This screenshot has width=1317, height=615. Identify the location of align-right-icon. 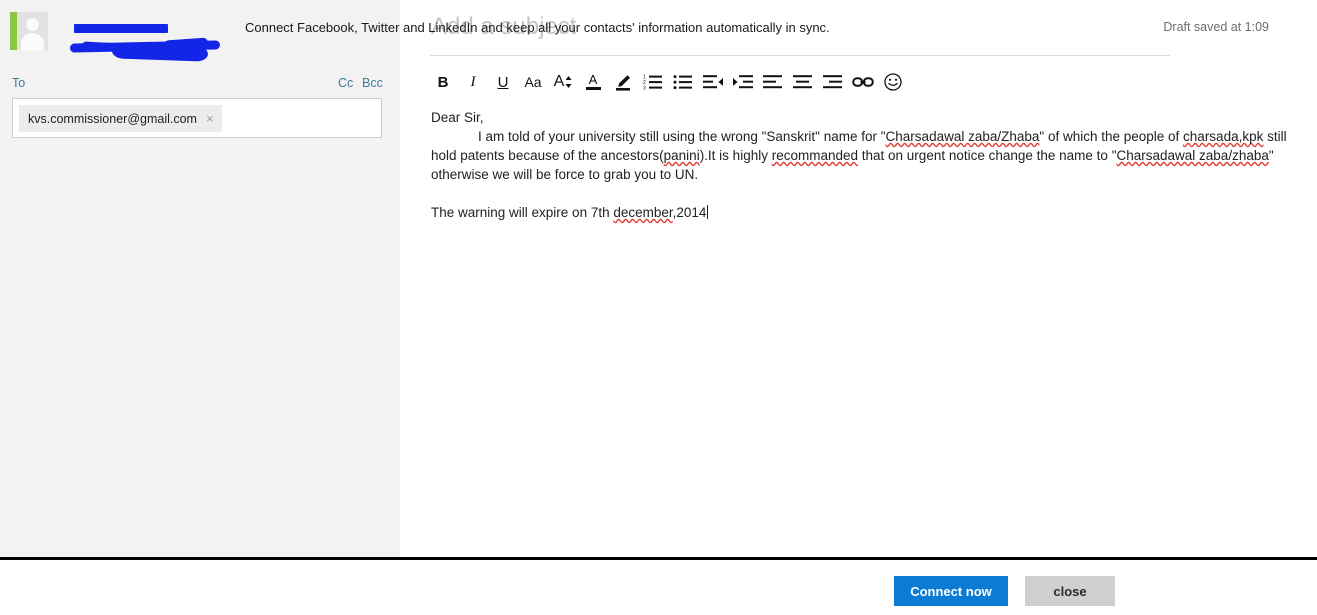
(833, 82).